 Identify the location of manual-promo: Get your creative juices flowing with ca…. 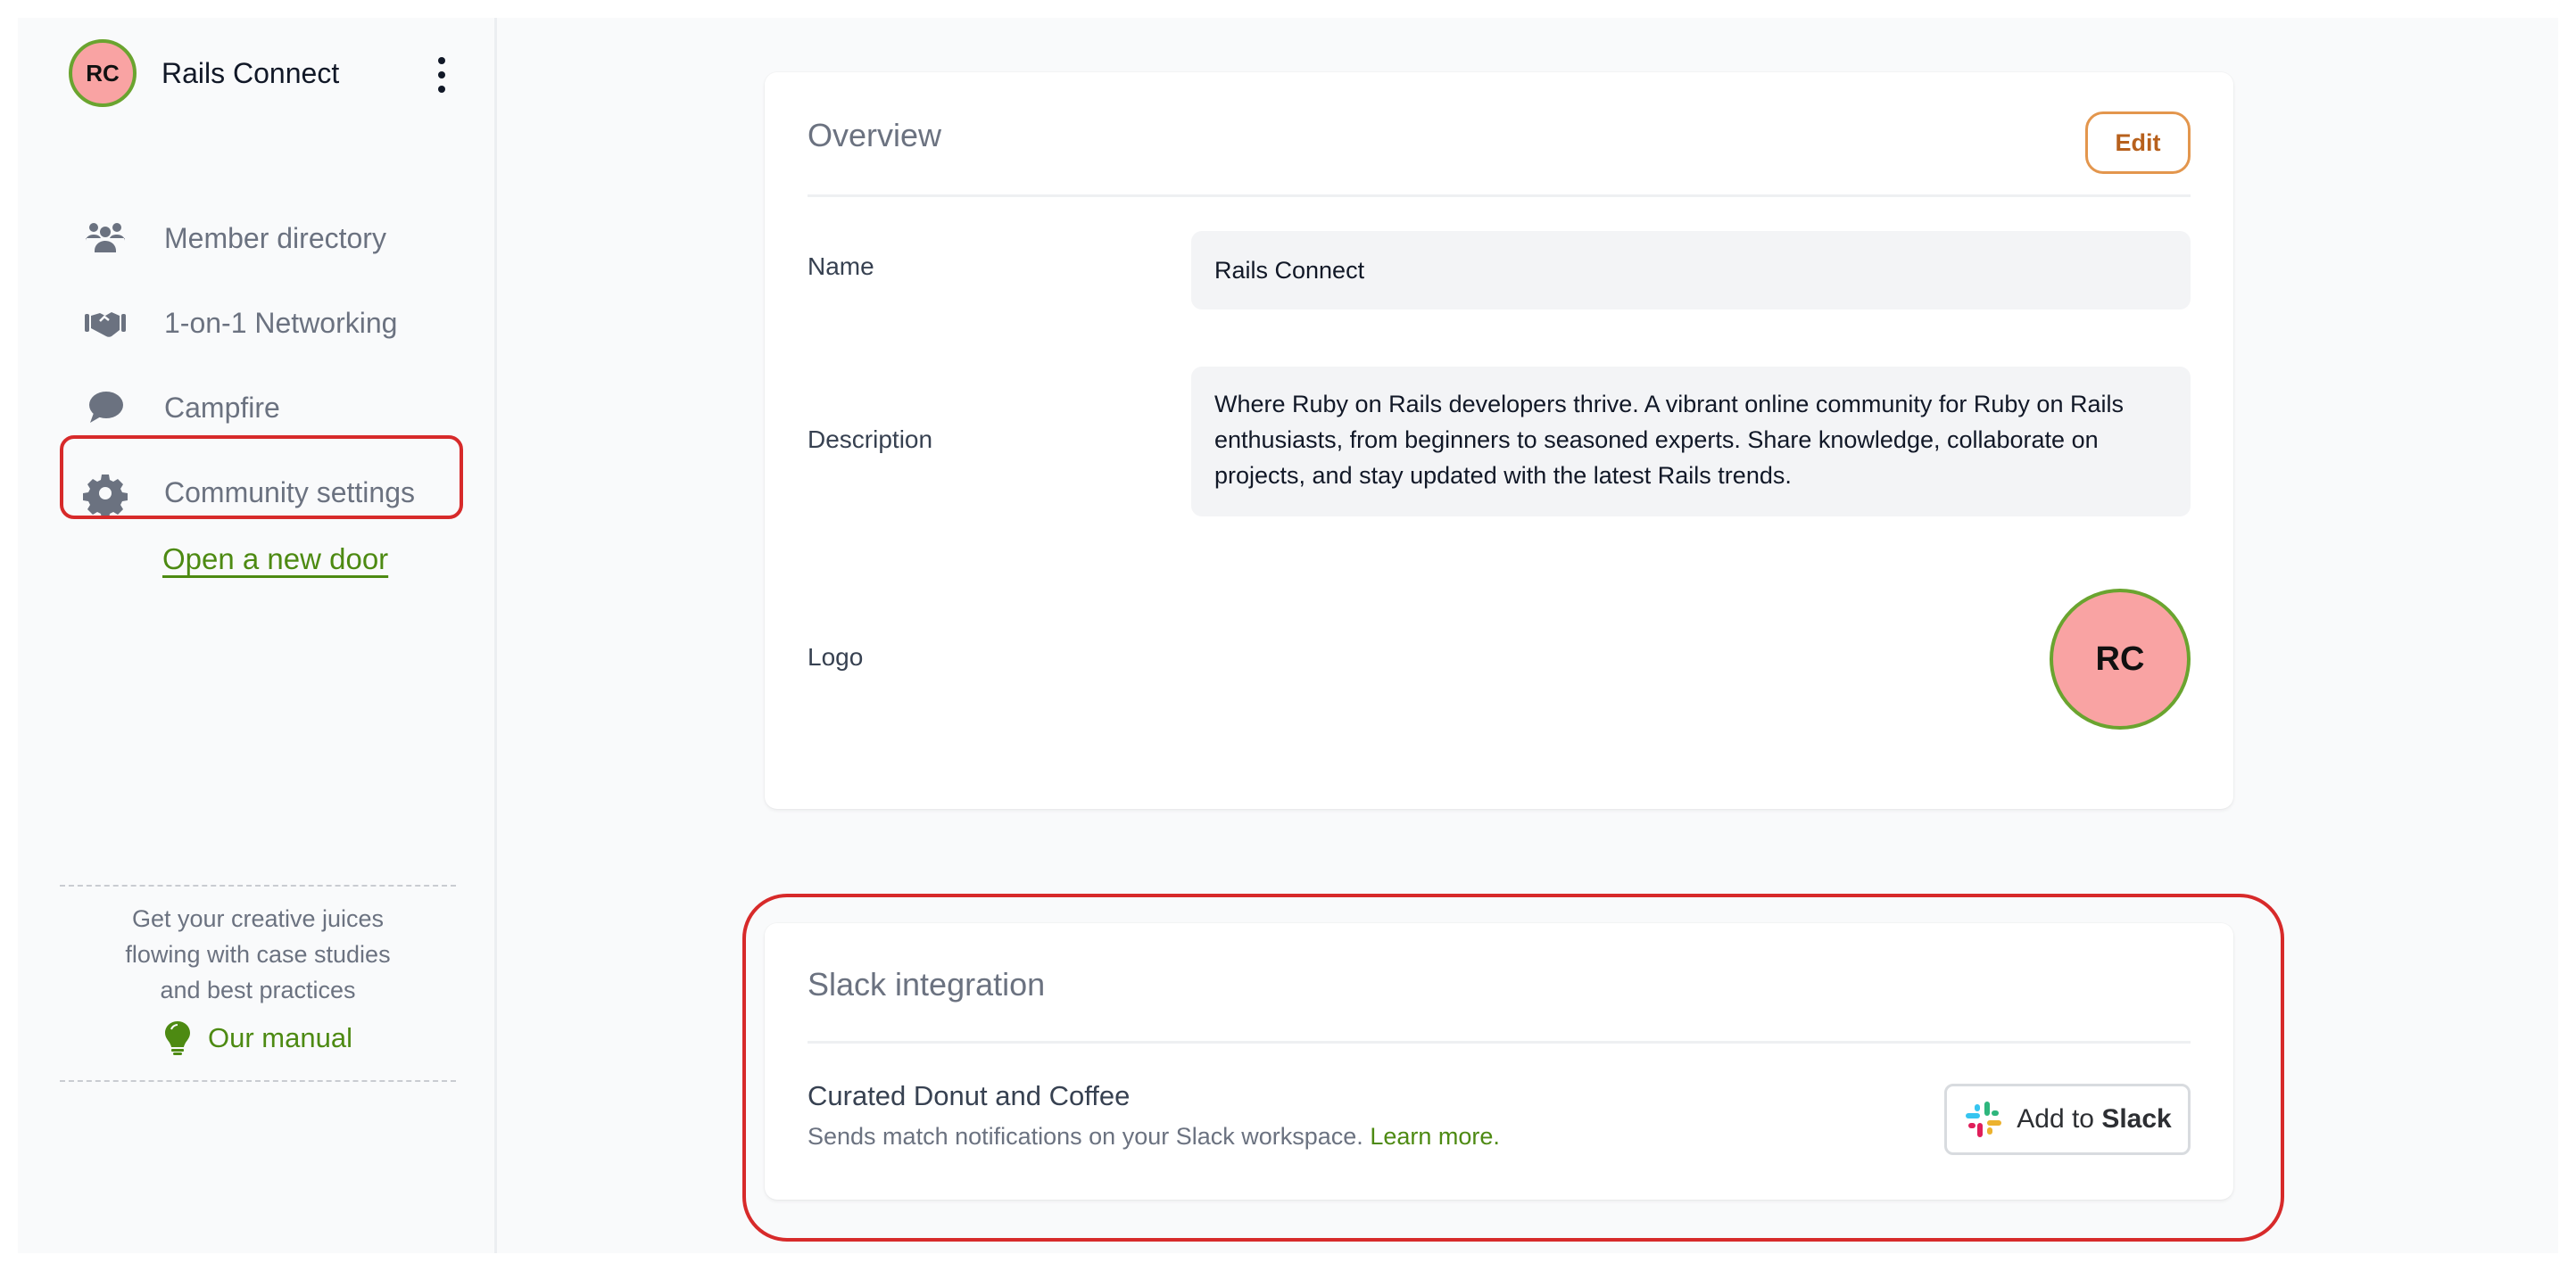
(258, 983).